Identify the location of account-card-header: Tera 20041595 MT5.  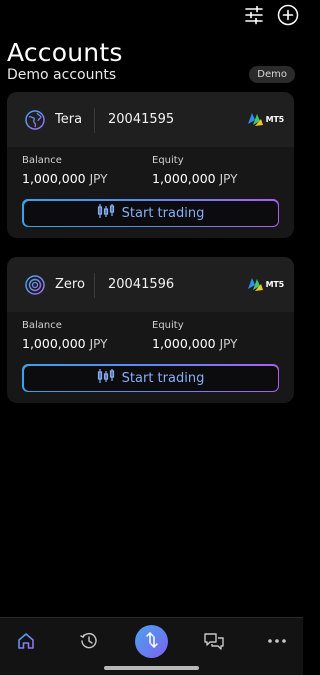
(150, 119).